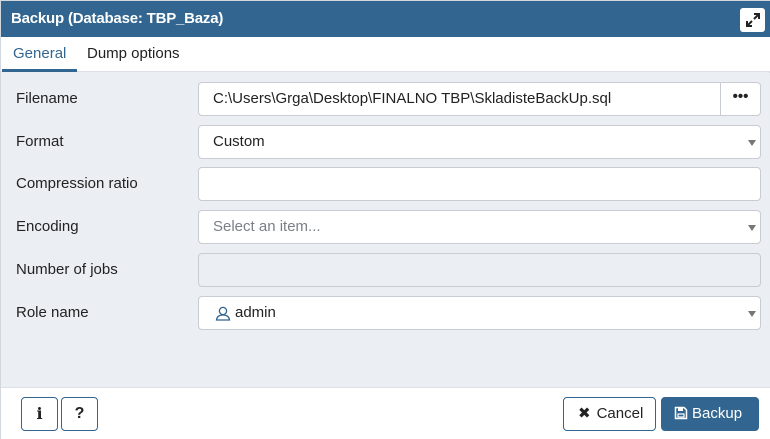  Describe the element at coordinates (239, 141) in the screenshot. I see `format-value: Custom` at that location.